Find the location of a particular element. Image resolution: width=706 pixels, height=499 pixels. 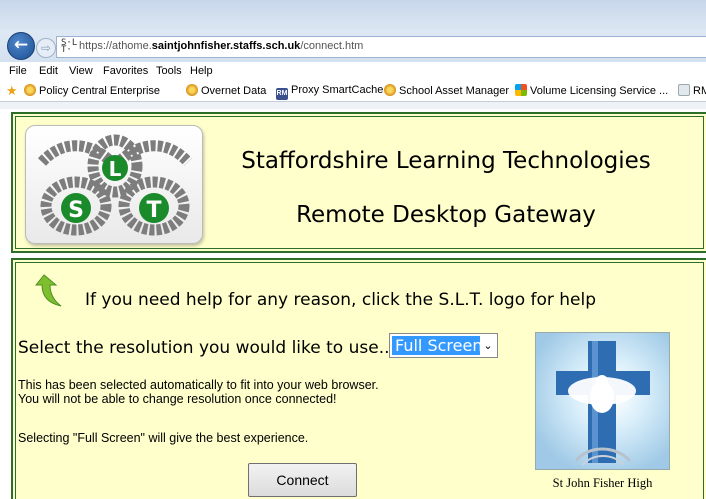

menu-edit: Edit is located at coordinates (48, 71).